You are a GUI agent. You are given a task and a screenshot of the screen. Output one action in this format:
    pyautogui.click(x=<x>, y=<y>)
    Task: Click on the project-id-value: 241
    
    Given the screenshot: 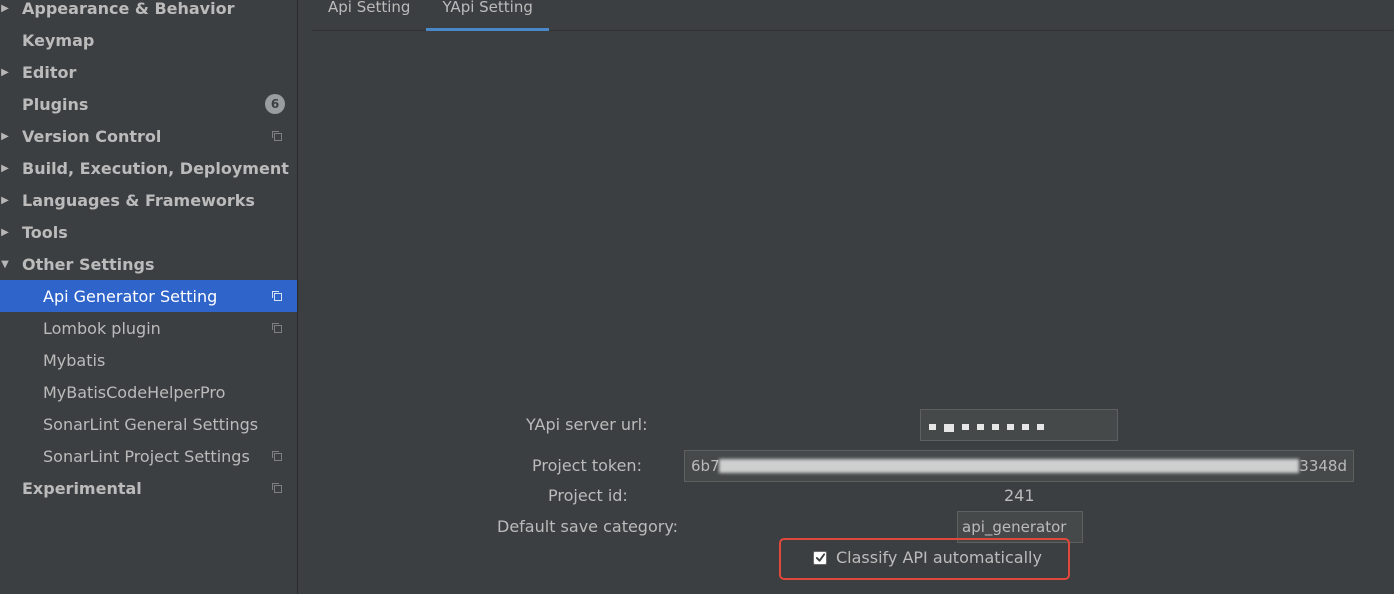 What is the action you would take?
    pyautogui.click(x=1019, y=495)
    